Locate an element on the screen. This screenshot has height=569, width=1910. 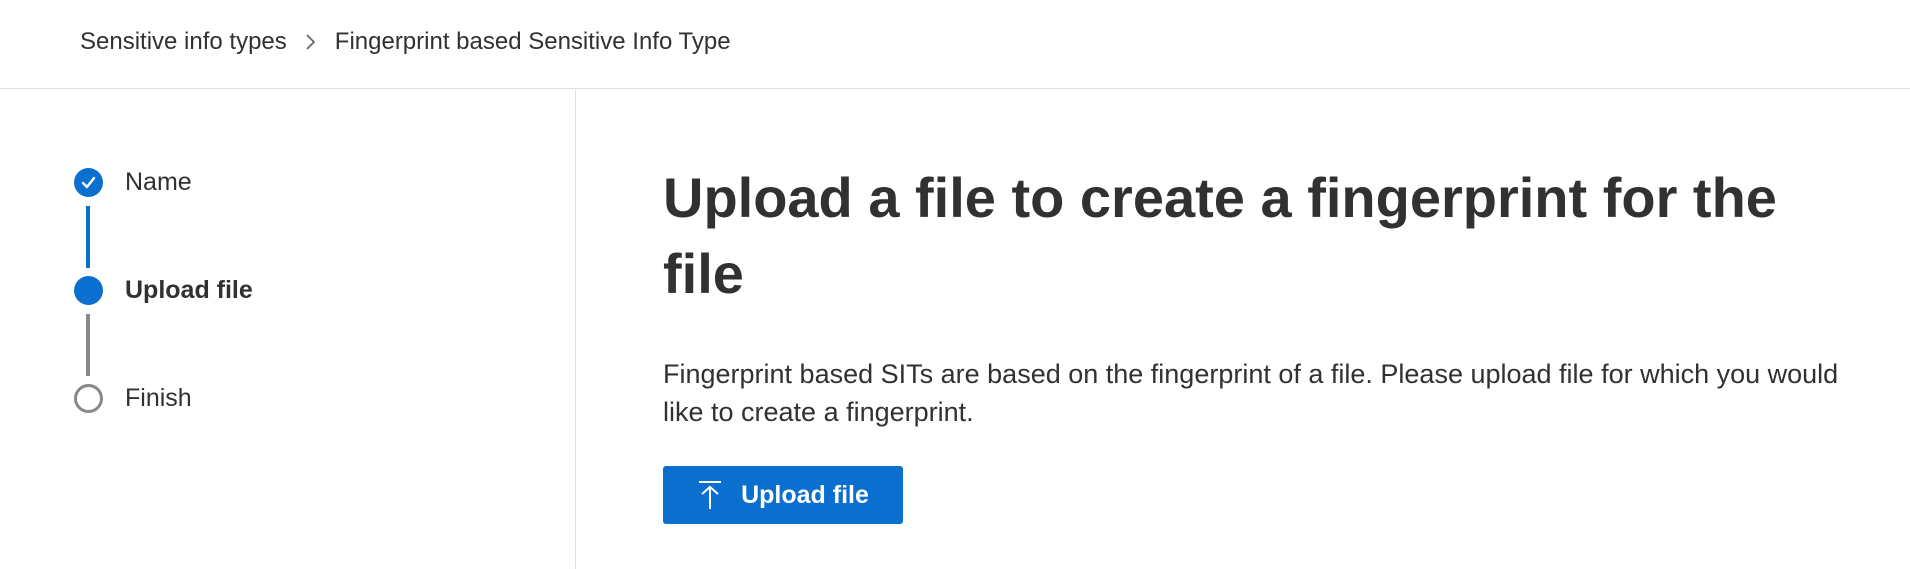
step-finish: Finish is located at coordinates (133, 398).